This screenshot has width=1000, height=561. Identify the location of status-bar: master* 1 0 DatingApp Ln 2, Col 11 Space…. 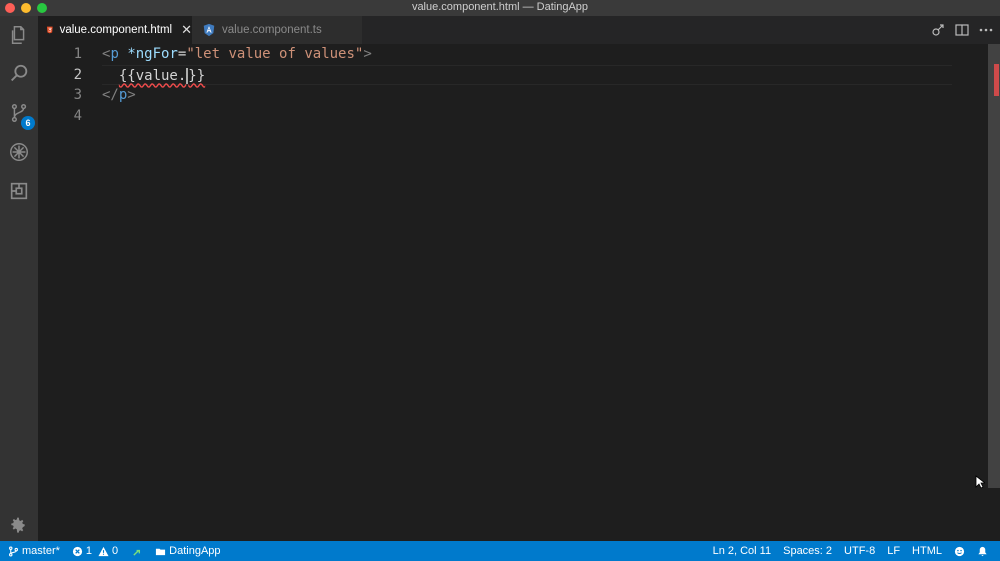
(500, 551).